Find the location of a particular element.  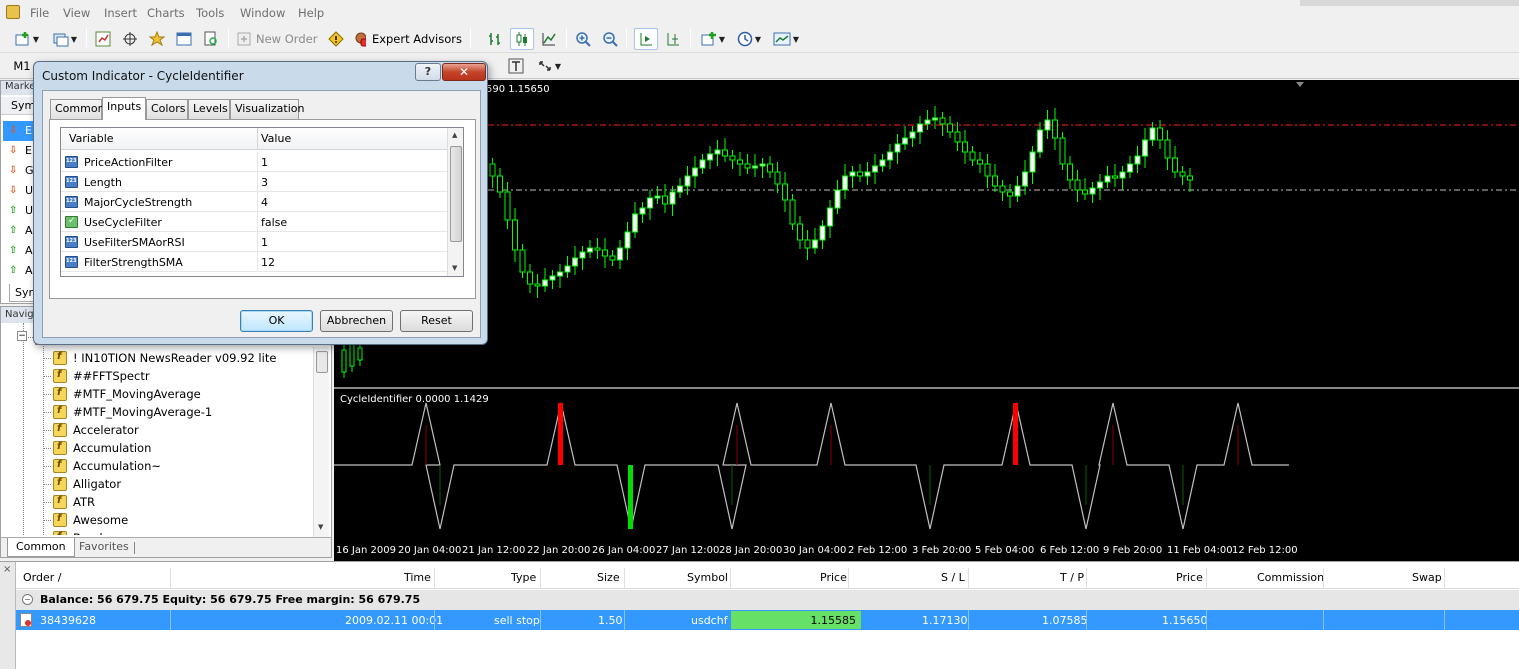

periods-button: ▼ is located at coordinates (749, 39).